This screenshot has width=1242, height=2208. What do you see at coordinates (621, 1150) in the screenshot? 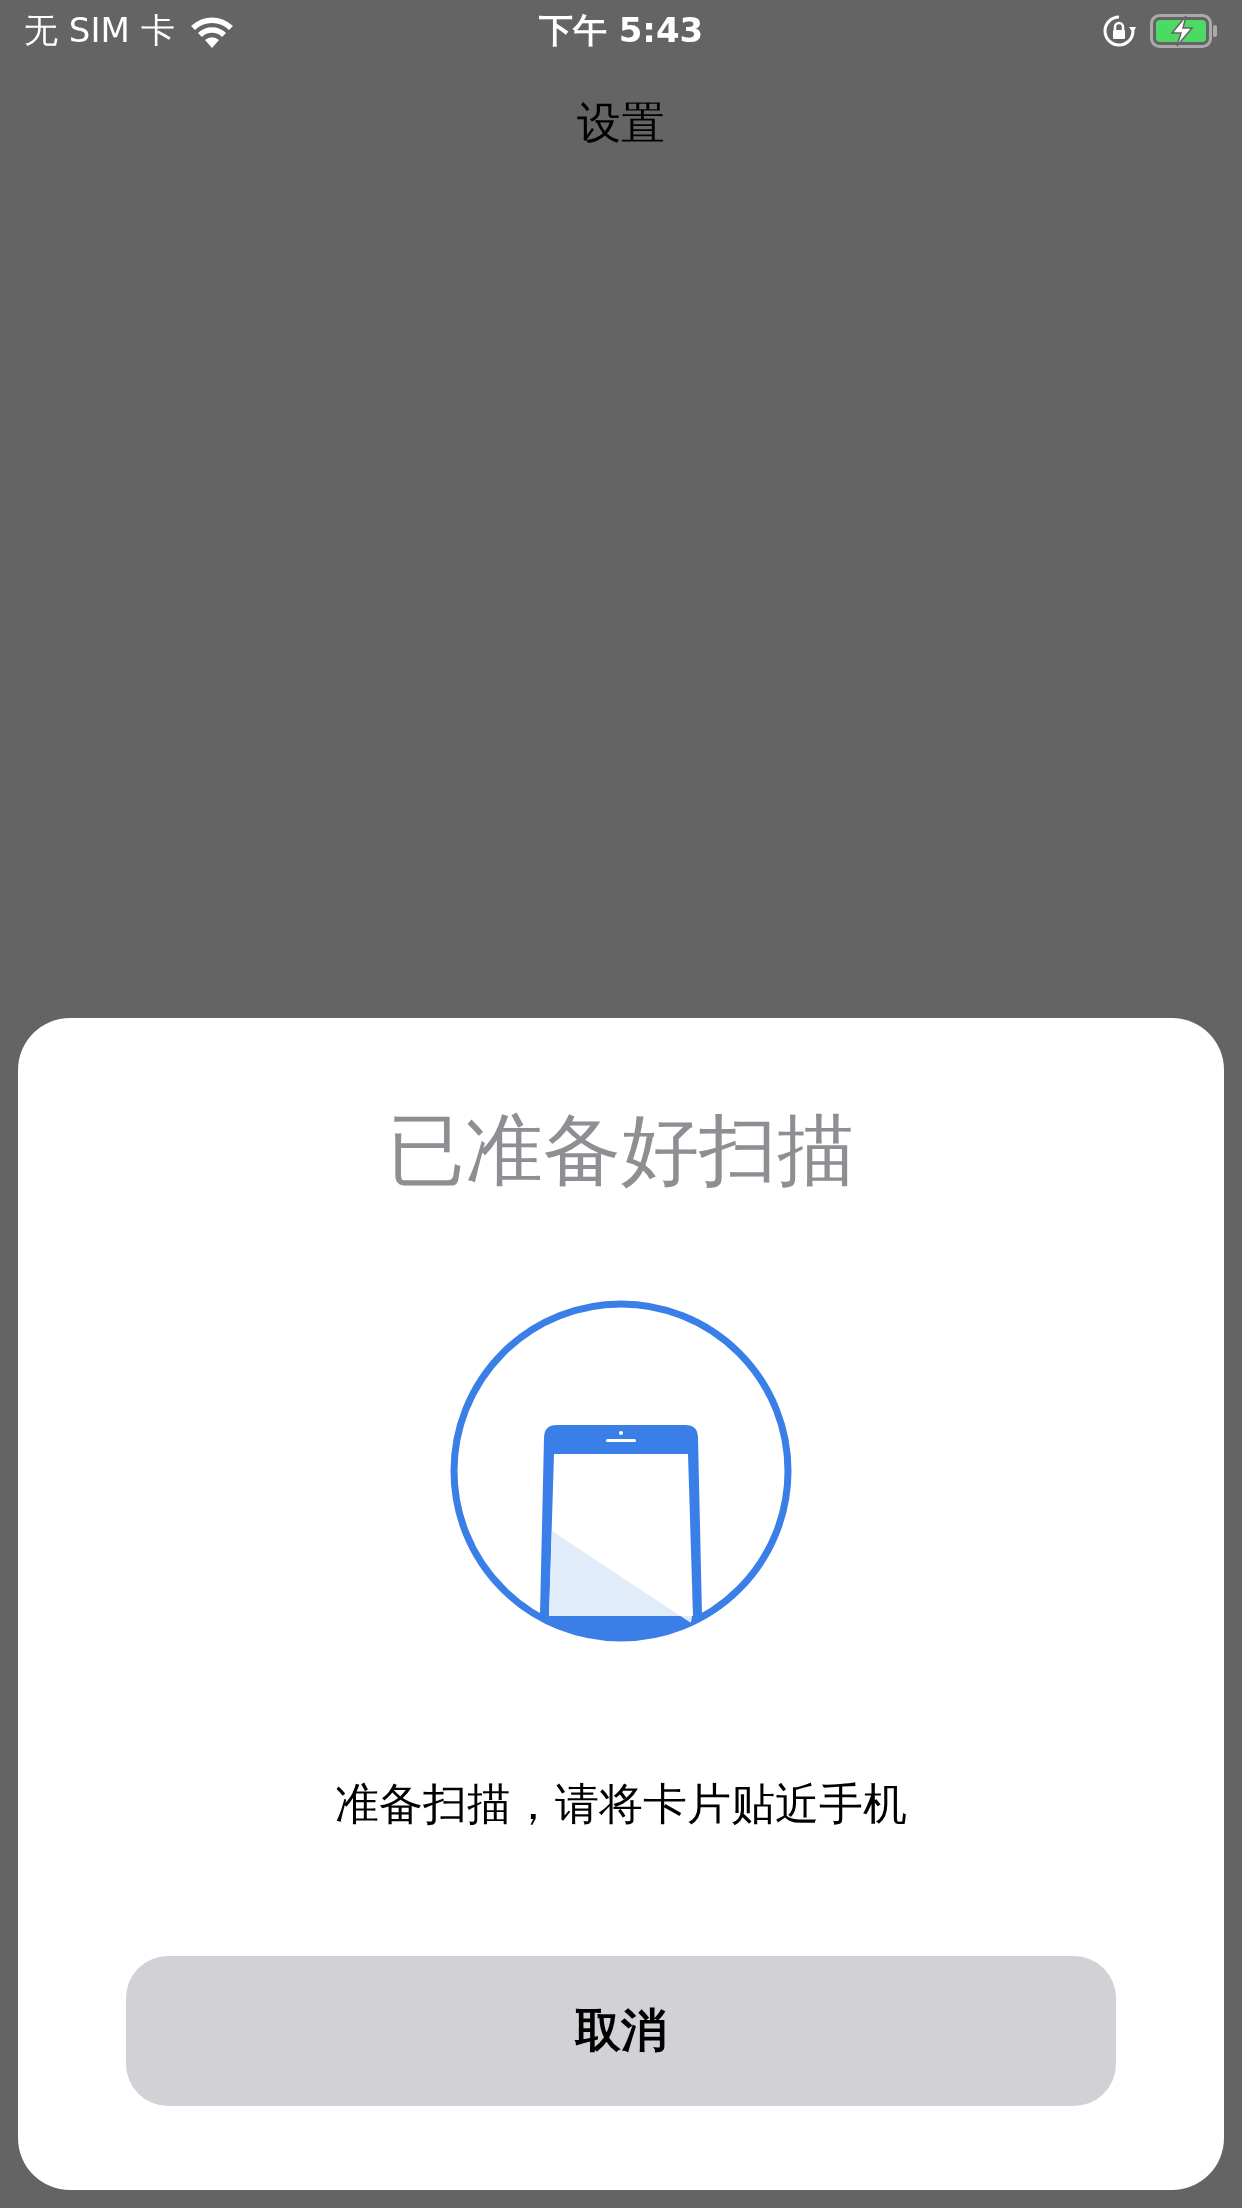
I see `sheet-title: 已准备好扫描` at bounding box center [621, 1150].